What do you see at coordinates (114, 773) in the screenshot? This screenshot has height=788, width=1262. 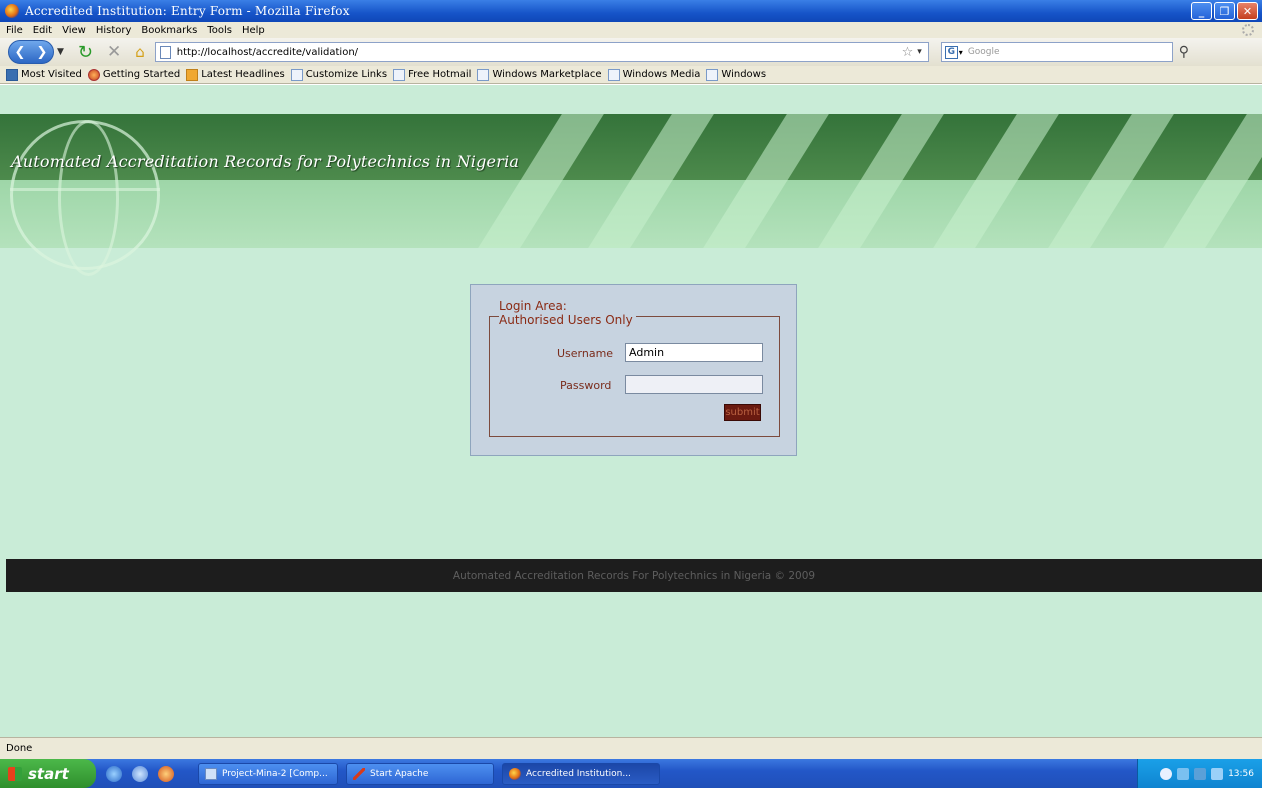 I see `ie-quicklaunch-icon` at bounding box center [114, 773].